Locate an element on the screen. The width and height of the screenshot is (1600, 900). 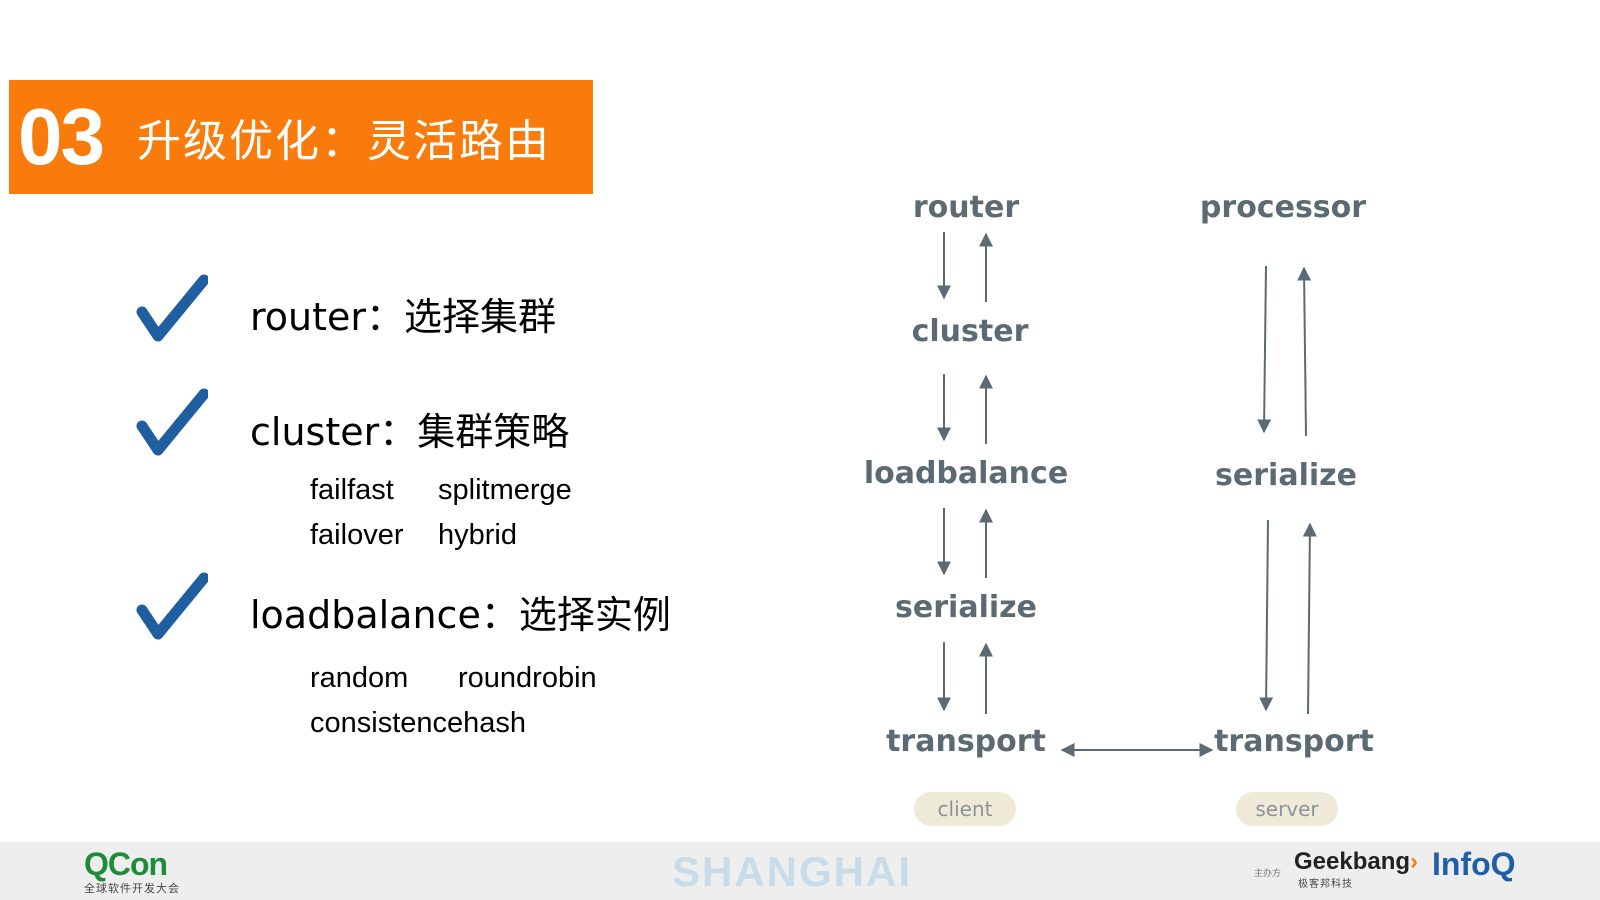
geekbang-logo: Geekbang› is located at coordinates (1356, 862).